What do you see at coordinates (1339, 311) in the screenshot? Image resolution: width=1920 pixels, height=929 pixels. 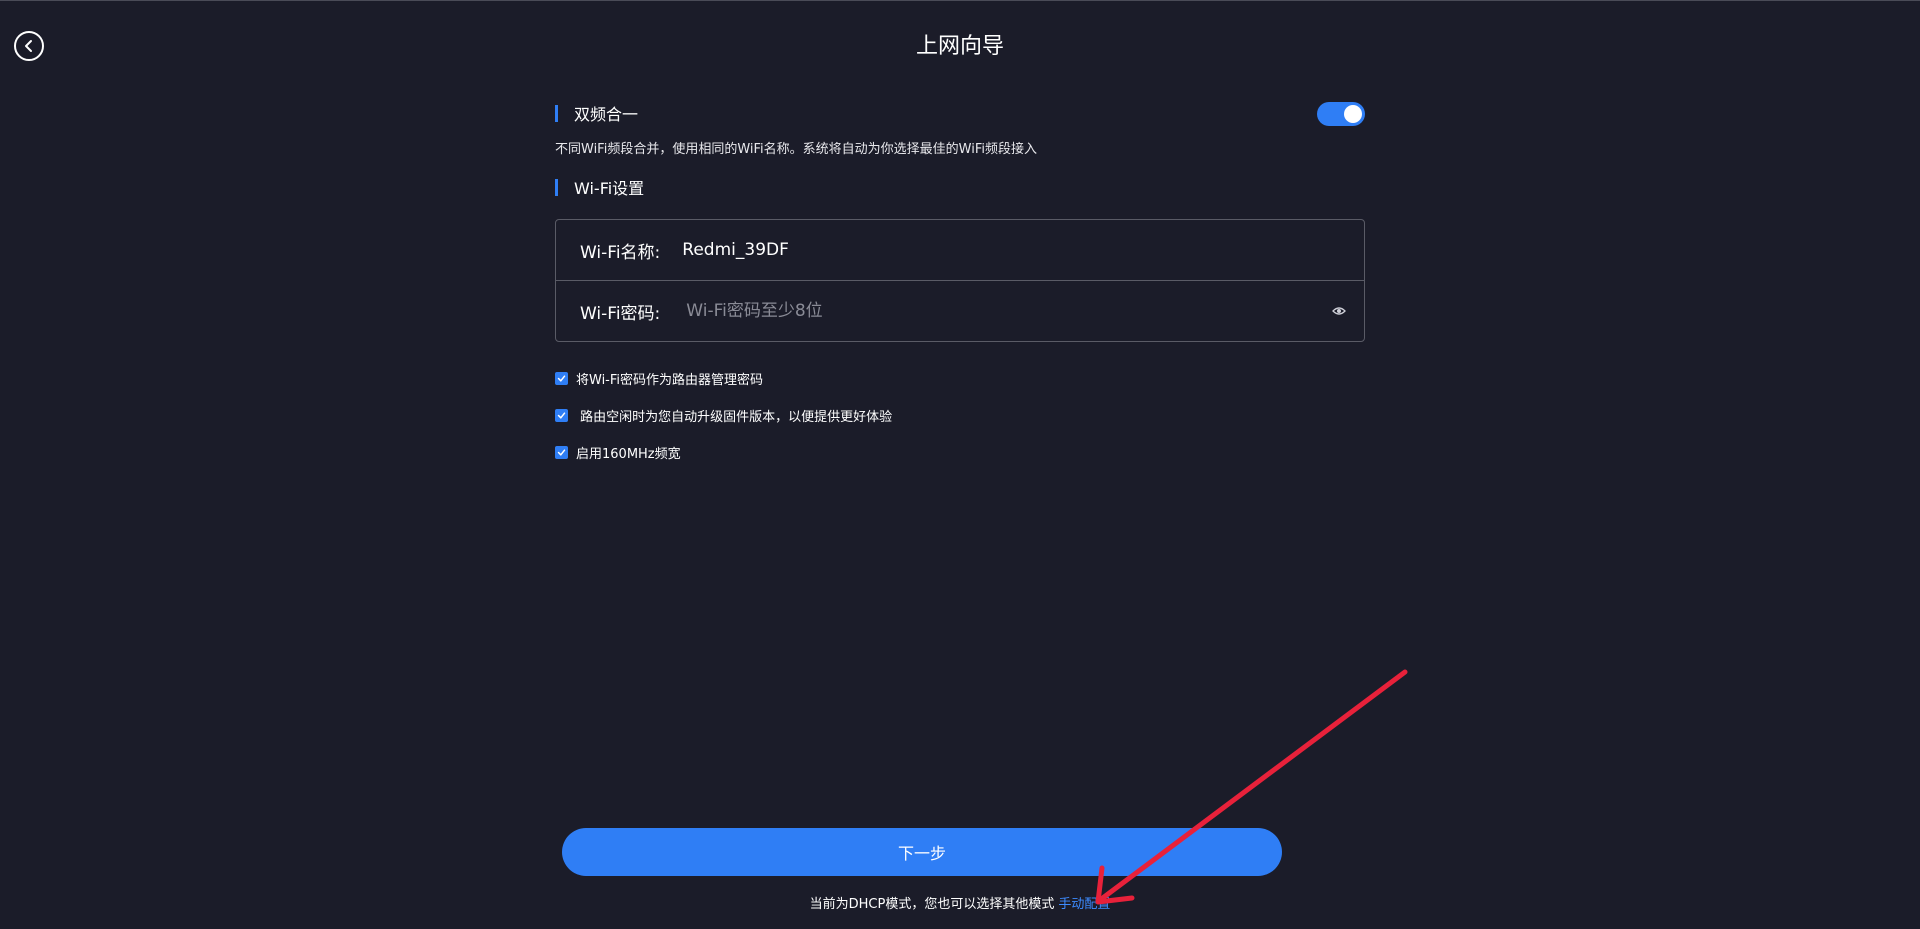 I see `eye-icon` at bounding box center [1339, 311].